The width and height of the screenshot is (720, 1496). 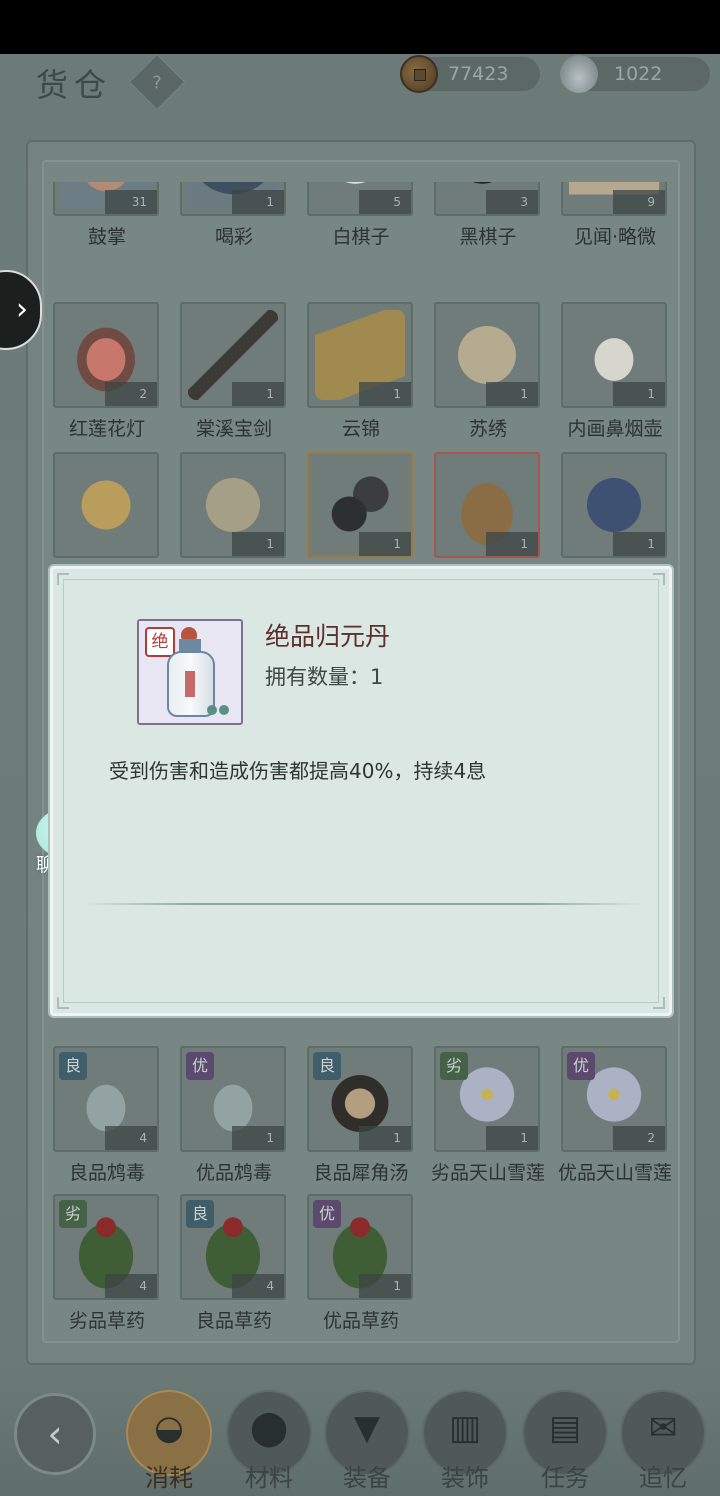 I want to click on inventory-item: 31 鼓掌, so click(x=104, y=221).